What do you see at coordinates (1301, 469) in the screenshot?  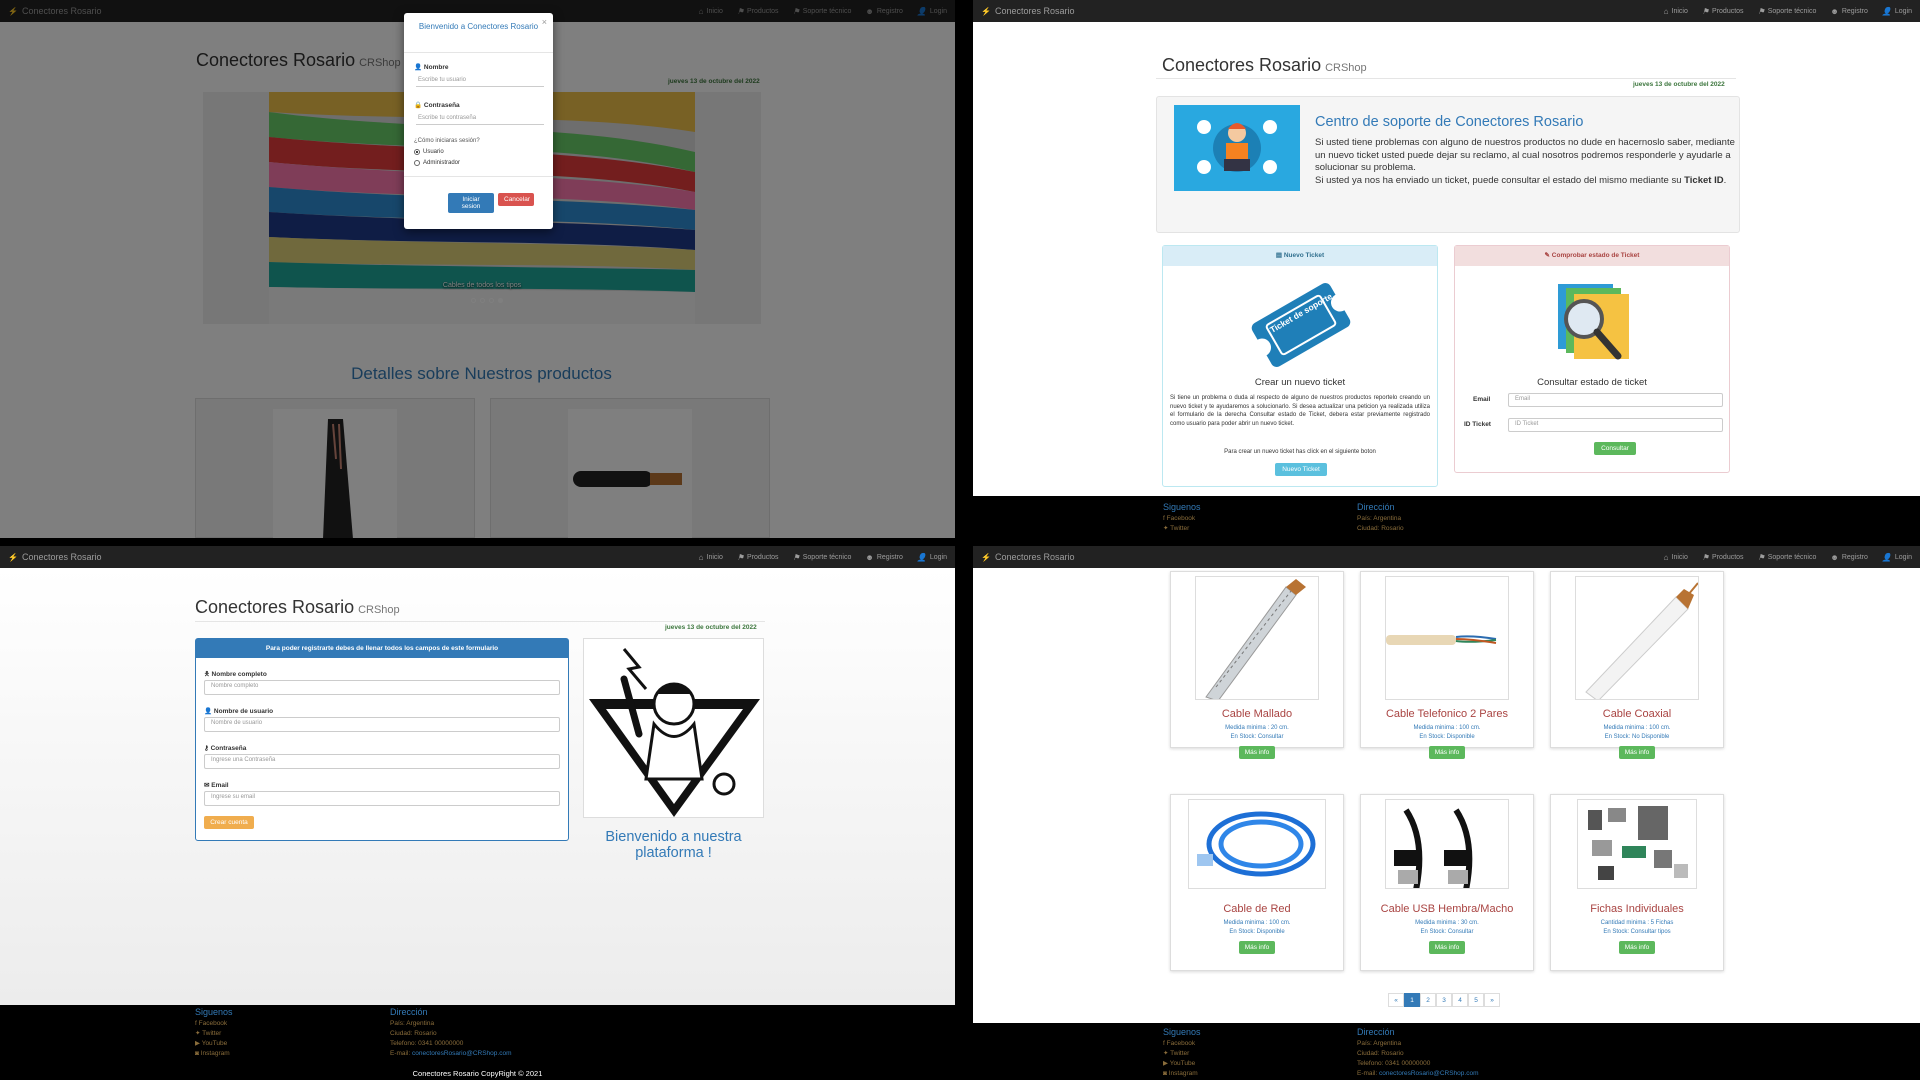 I see `new-ticket-button: Nuevo Ticket` at bounding box center [1301, 469].